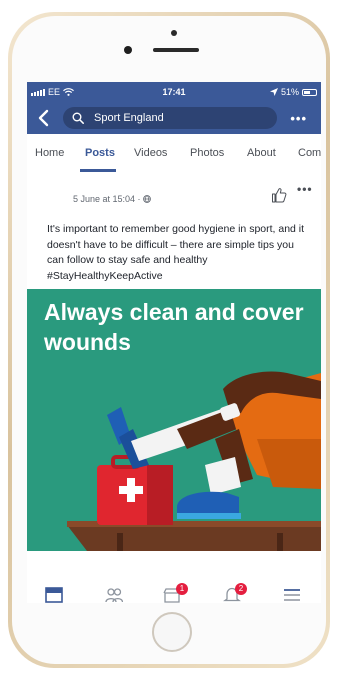  I want to click on tab-home: Home, so click(49, 153).